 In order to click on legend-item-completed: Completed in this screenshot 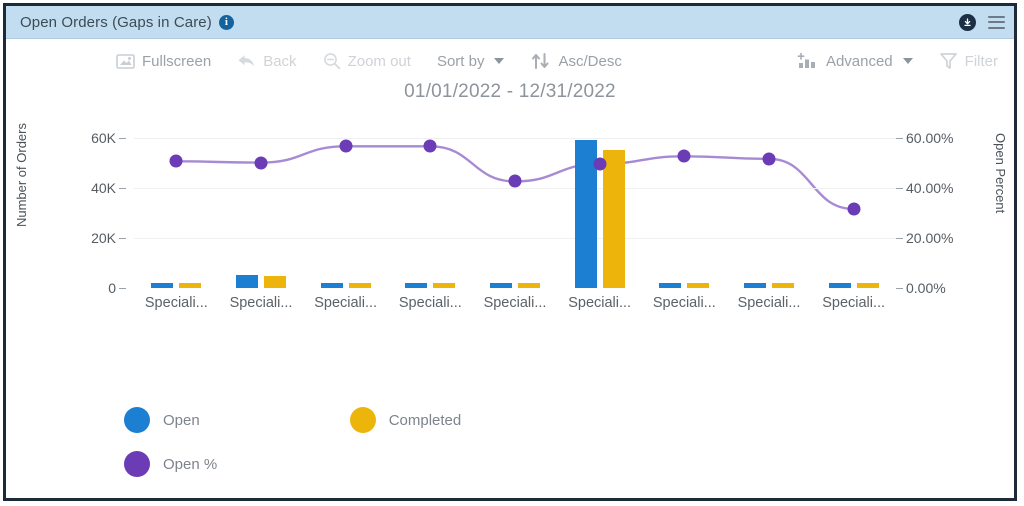, I will do `click(405, 420)`.